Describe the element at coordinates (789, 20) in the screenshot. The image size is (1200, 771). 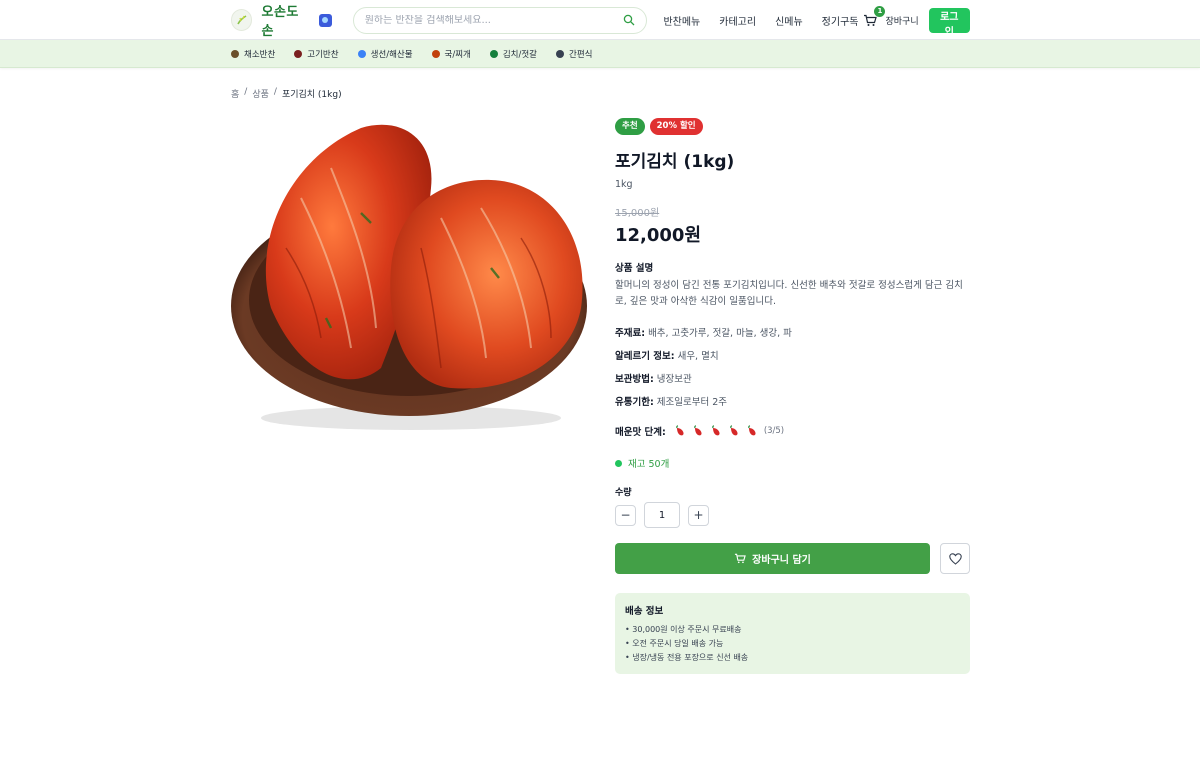
I see `nav-new-menu: 신메뉴` at that location.